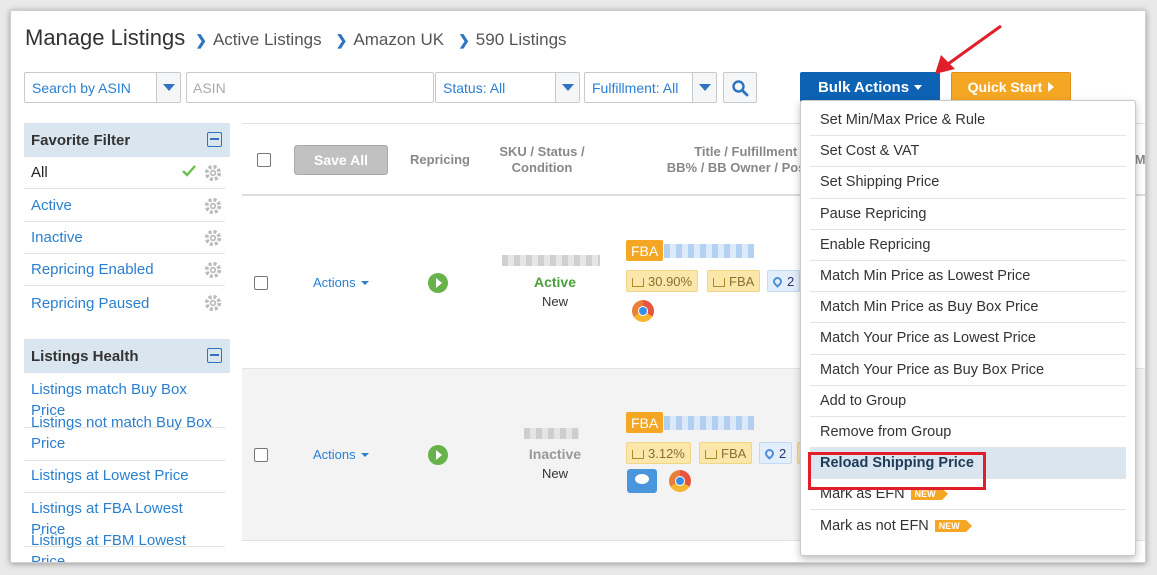 This screenshot has height=575, width=1157. I want to click on breadcrumb-listing-count: ❯ 590 Listings, so click(512, 40).